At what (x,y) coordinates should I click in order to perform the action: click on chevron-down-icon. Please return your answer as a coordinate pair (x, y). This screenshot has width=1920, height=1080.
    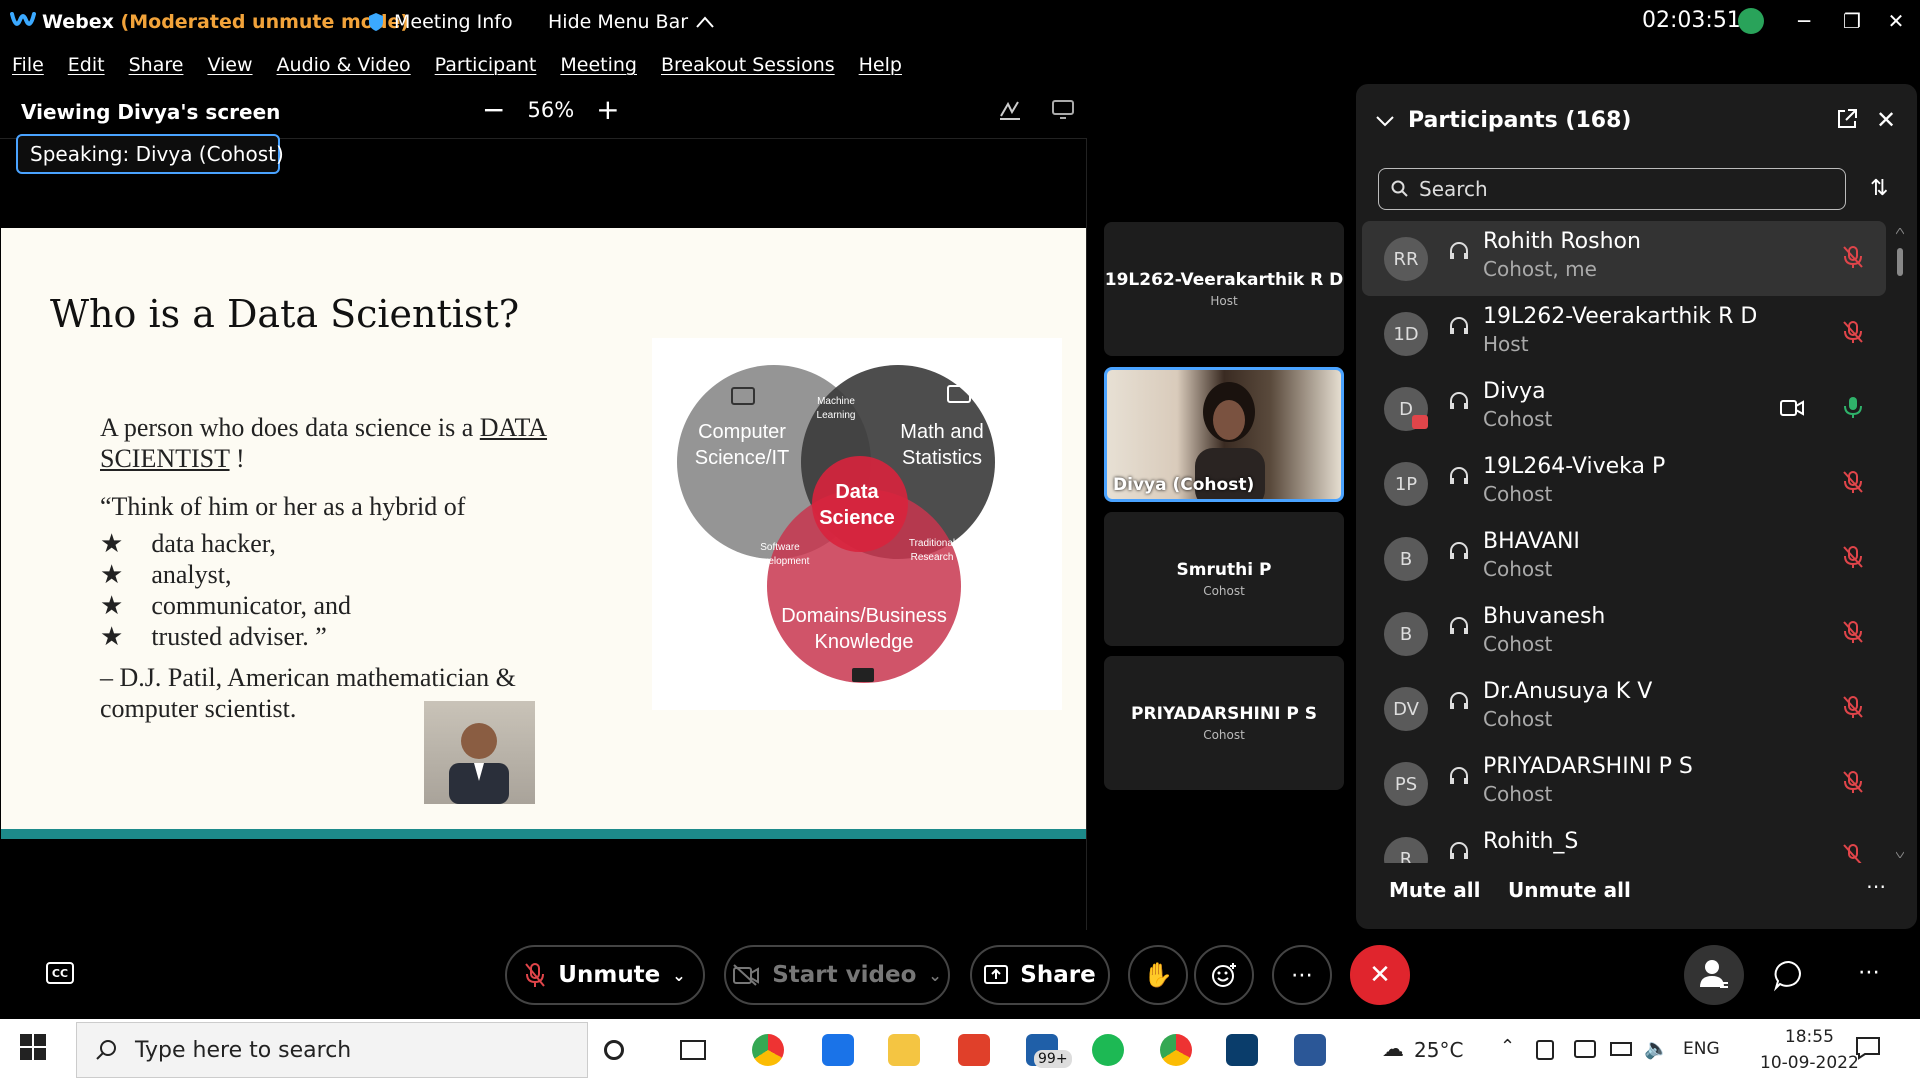
    Looking at the image, I should click on (1385, 121).